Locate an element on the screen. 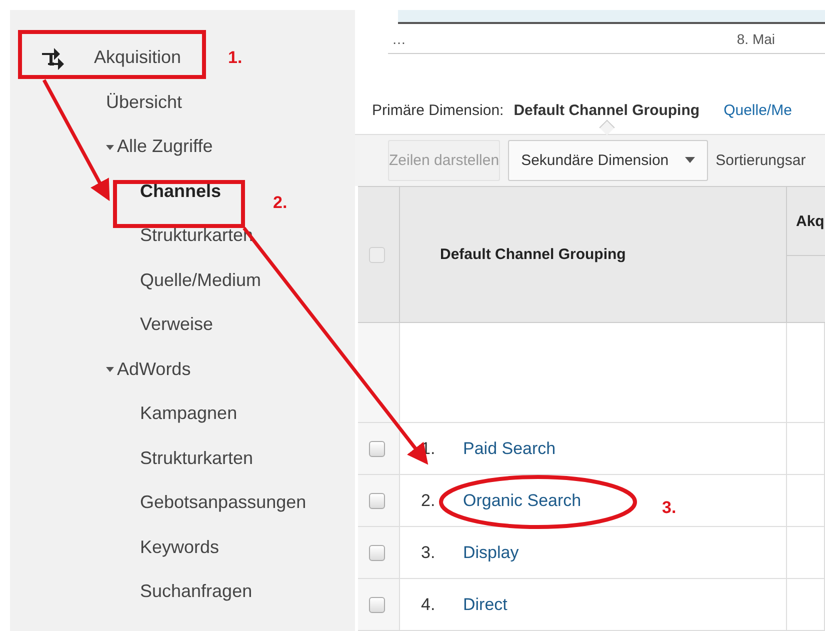 The image size is (825, 631). step-label: 3. is located at coordinates (669, 508).